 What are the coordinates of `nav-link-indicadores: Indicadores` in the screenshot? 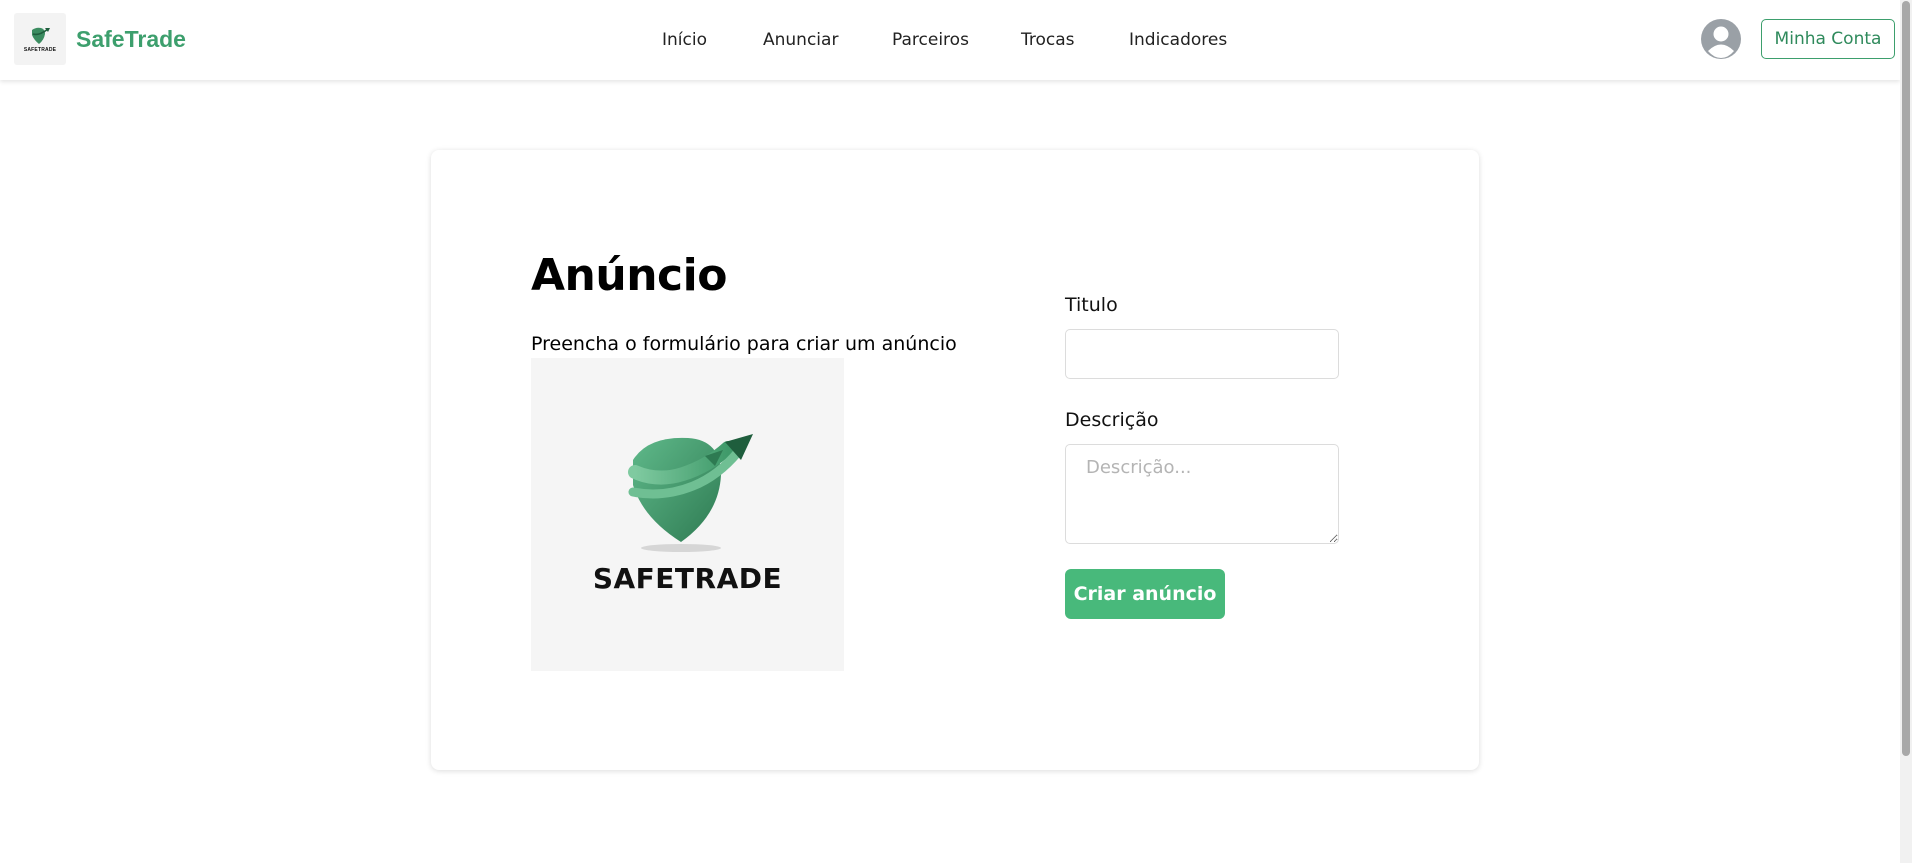 It's located at (1178, 40).